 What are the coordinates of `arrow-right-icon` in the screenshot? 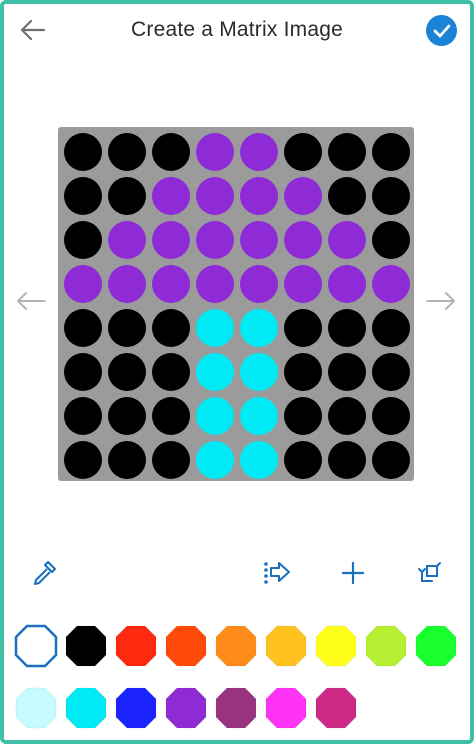 It's located at (440, 301).